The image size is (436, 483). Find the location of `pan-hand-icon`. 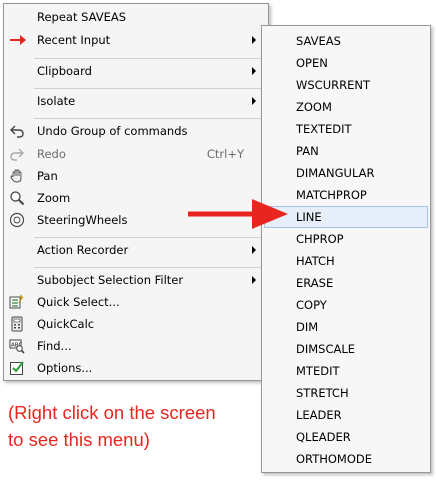

pan-hand-icon is located at coordinates (17, 176).